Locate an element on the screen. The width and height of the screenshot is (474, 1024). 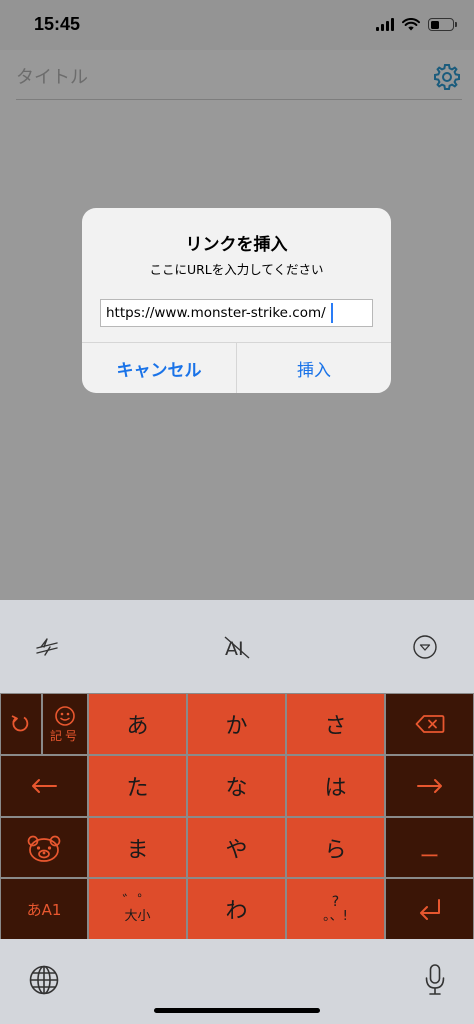
key-a: あ is located at coordinates (137, 724).